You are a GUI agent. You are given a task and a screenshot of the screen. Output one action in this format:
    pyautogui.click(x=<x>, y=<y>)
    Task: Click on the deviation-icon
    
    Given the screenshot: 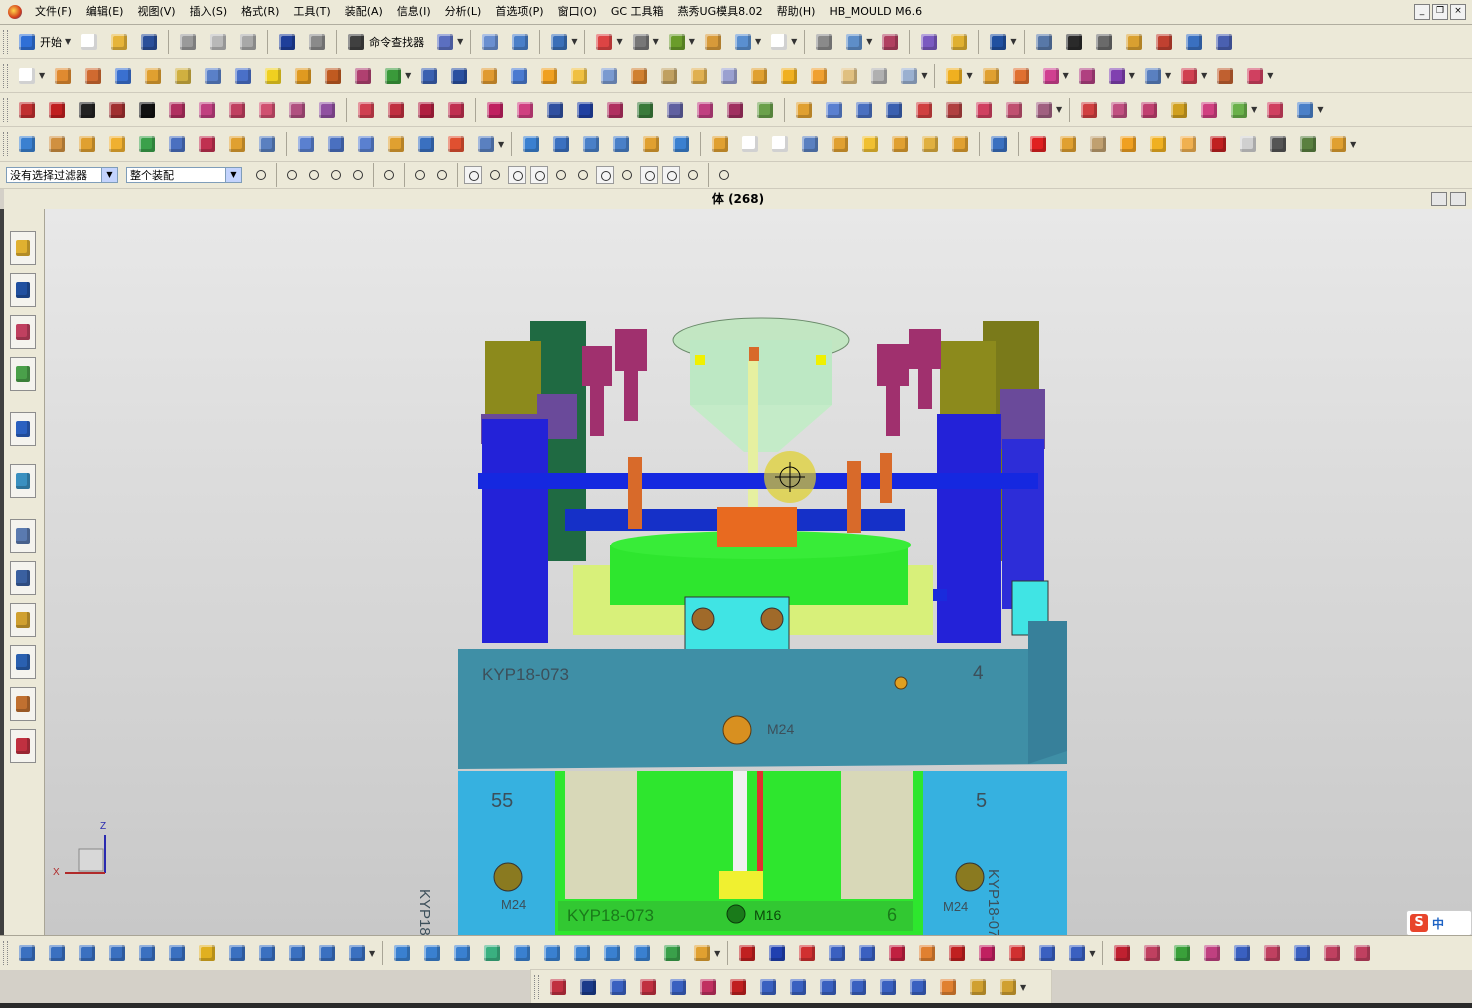 What is the action you would take?
    pyautogui.click(x=1209, y=110)
    